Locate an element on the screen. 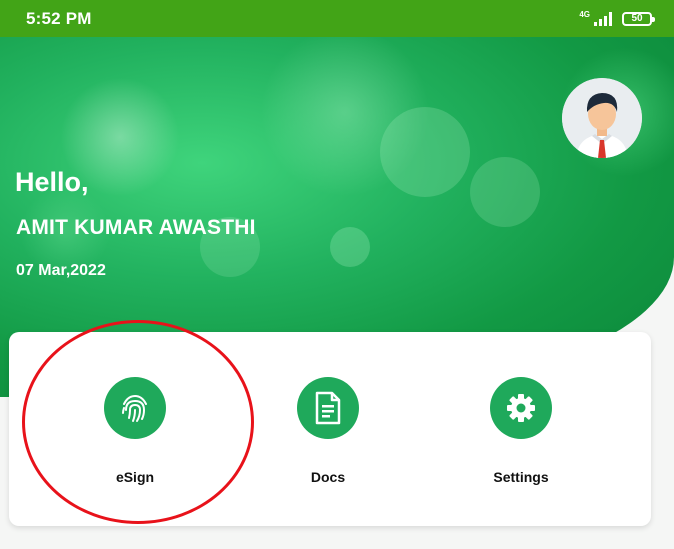 The image size is (674, 549). current-date: 07 Mar,2022 is located at coordinates (61, 270).